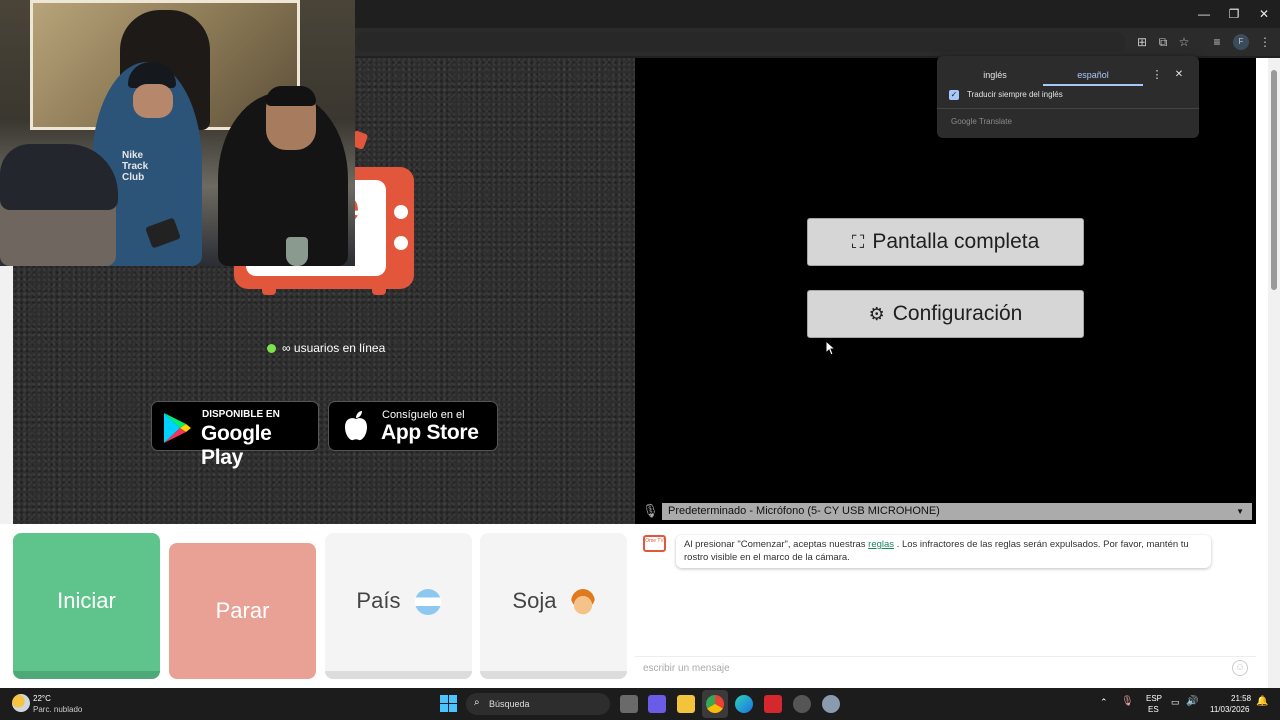 The width and height of the screenshot is (1280, 720). What do you see at coordinates (135, 166) in the screenshot?
I see `shirt-print: Nike Track Club` at bounding box center [135, 166].